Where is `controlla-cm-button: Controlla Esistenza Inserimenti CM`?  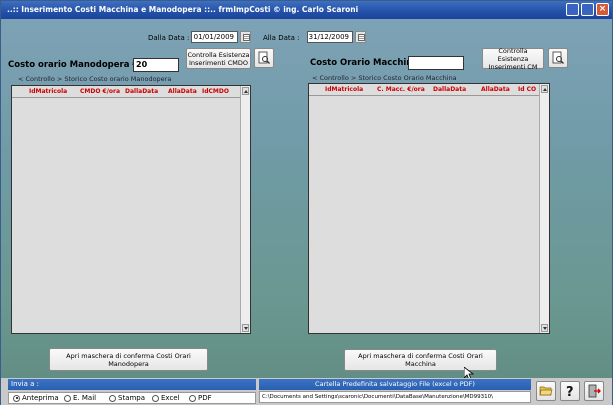 controlla-cm-button: Controlla Esistenza Inserimenti CM is located at coordinates (513, 58).